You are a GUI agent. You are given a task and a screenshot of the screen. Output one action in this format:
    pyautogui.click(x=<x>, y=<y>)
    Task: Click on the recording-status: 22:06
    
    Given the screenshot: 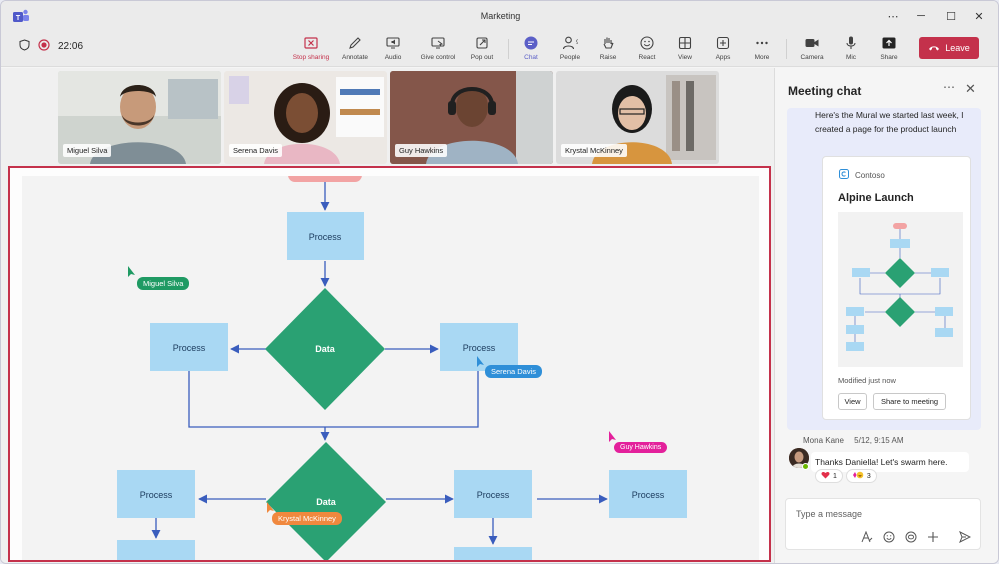 What is the action you would take?
    pyautogui.click(x=51, y=46)
    